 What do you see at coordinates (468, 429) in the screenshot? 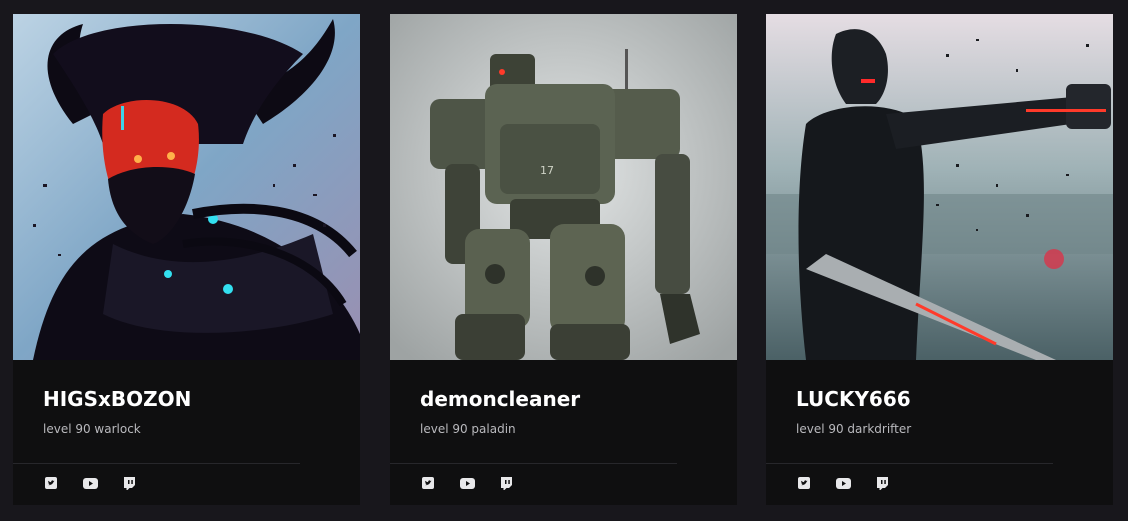
I see `player-level: level 90 paladin` at bounding box center [468, 429].